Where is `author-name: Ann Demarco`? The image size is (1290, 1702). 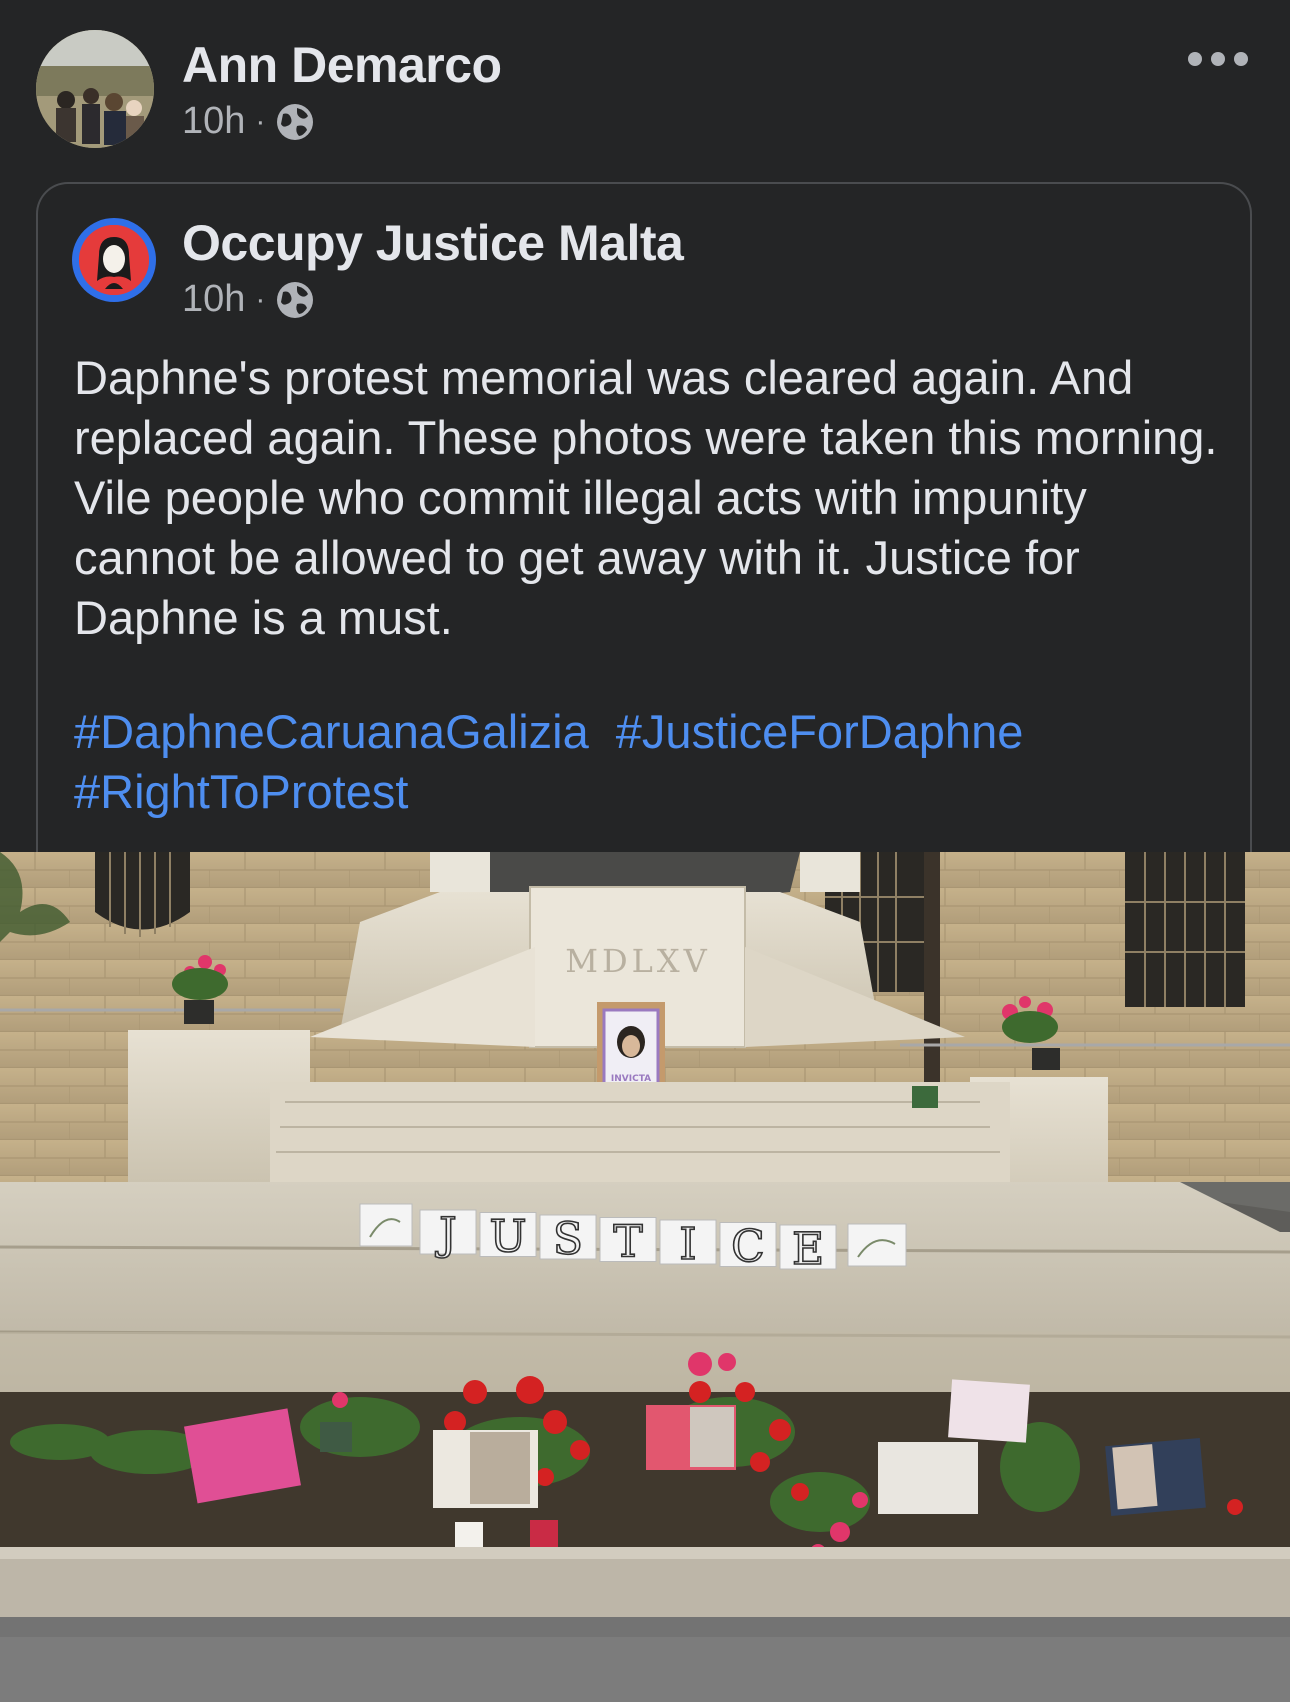
author-name: Ann Demarco is located at coordinates (342, 65).